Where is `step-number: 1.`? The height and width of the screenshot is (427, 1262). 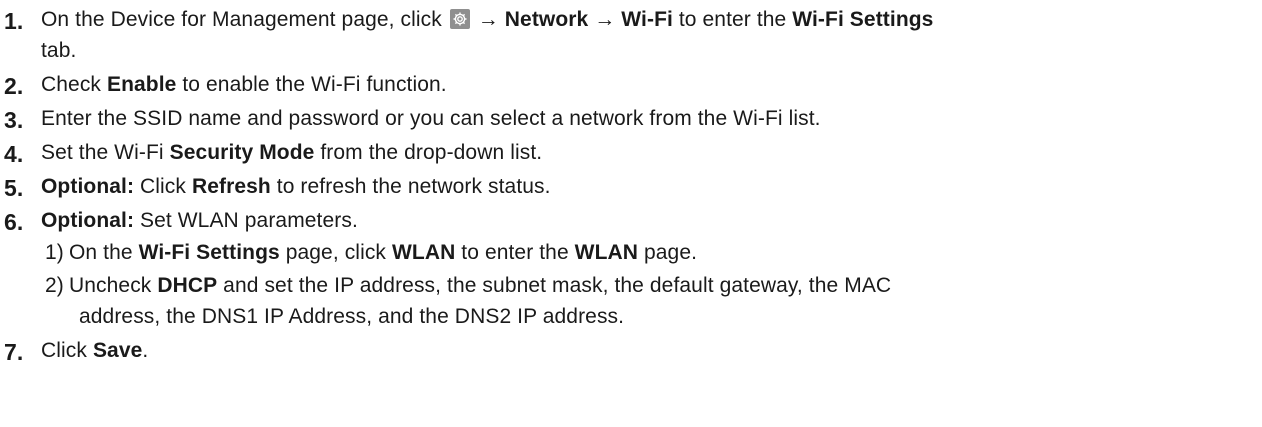 step-number: 1. is located at coordinates (14, 21).